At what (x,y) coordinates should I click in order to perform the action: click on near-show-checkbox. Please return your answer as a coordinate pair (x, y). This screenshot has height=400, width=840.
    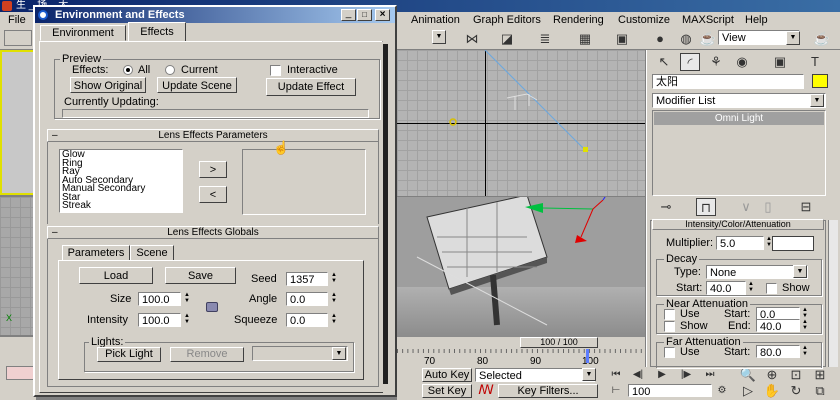
    Looking at the image, I should click on (669, 326).